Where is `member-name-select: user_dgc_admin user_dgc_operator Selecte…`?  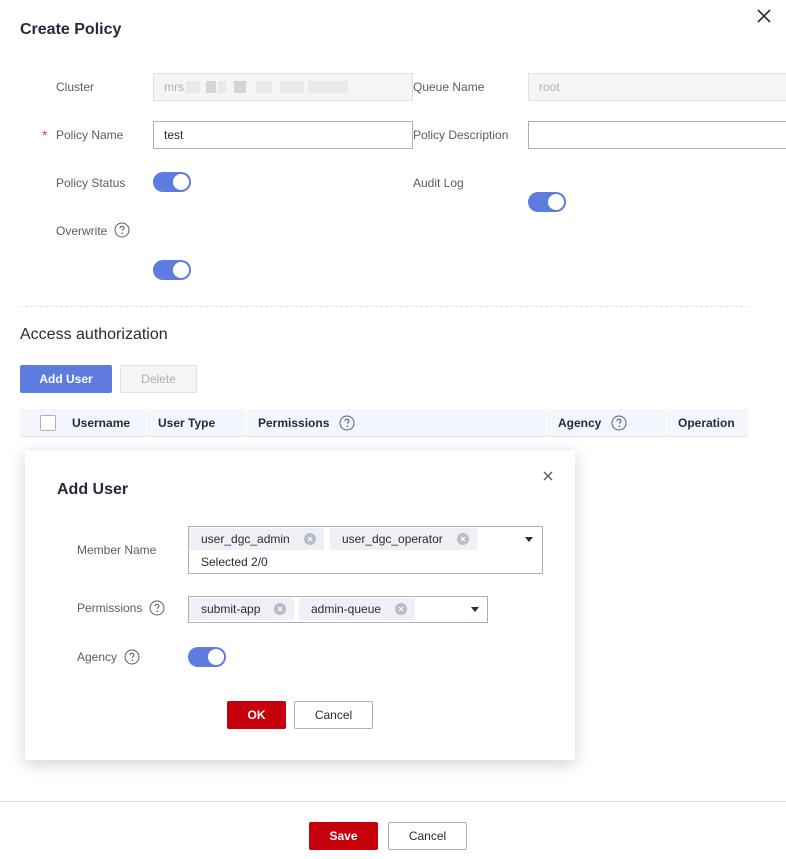
member-name-select: user_dgc_admin user_dgc_operator Selecte… is located at coordinates (365, 550).